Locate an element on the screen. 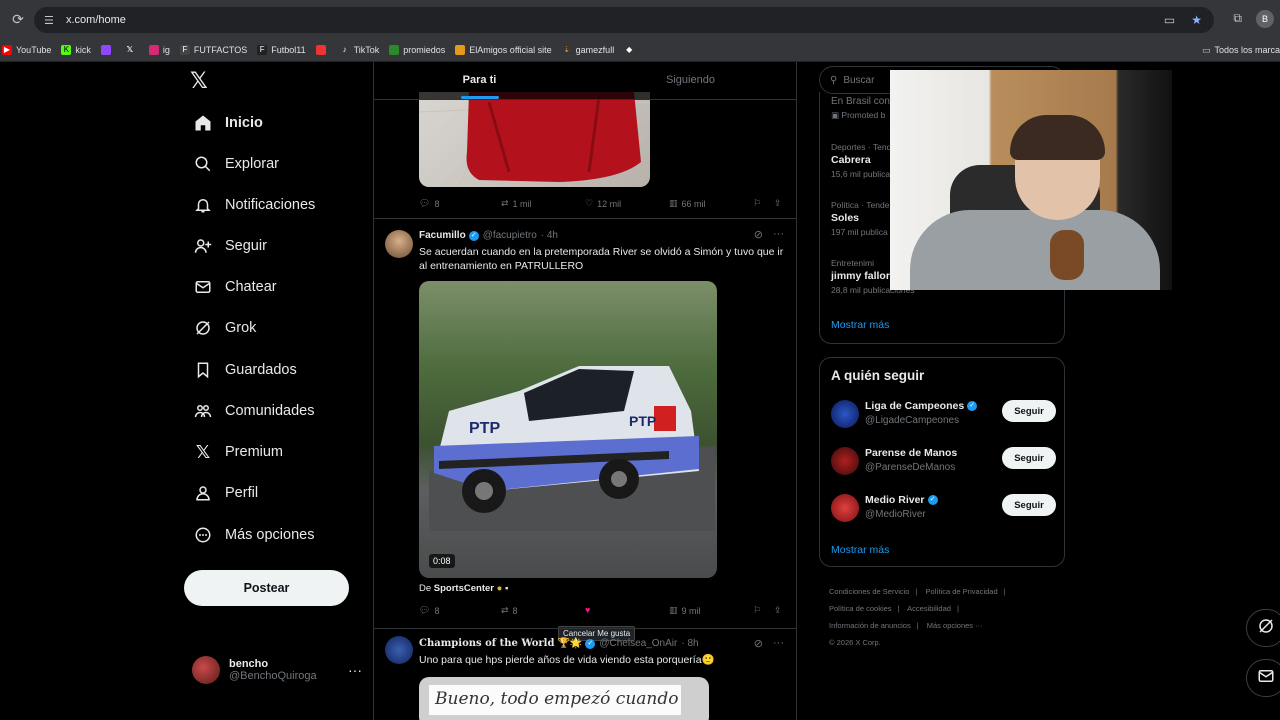 Image resolution: width=1280 pixels, height=720 pixels. source-name: SportsCenter is located at coordinates (464, 588).